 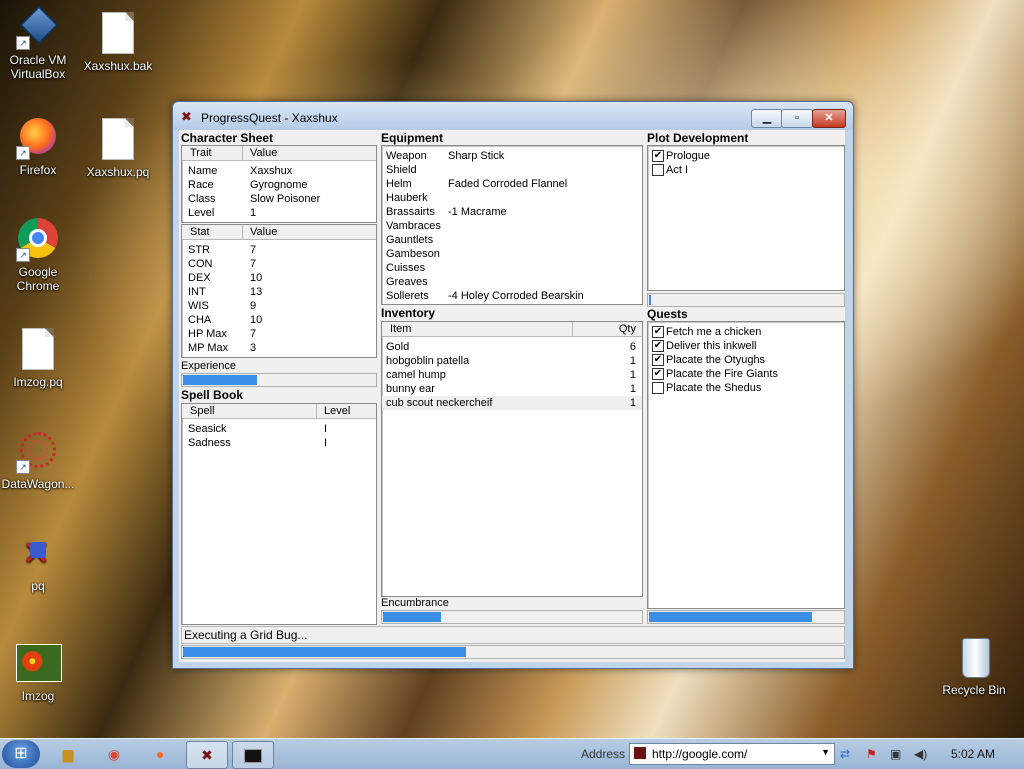 I want to click on folder-icon: ▆, so click(x=68, y=754).